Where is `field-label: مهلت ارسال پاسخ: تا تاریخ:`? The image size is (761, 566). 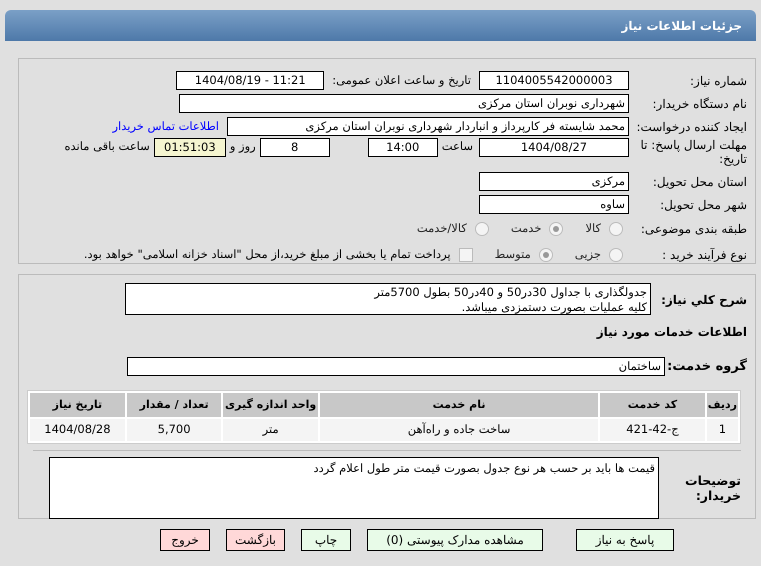 field-label: مهلت ارسال پاسخ: تا تاریخ: is located at coordinates (693, 152).